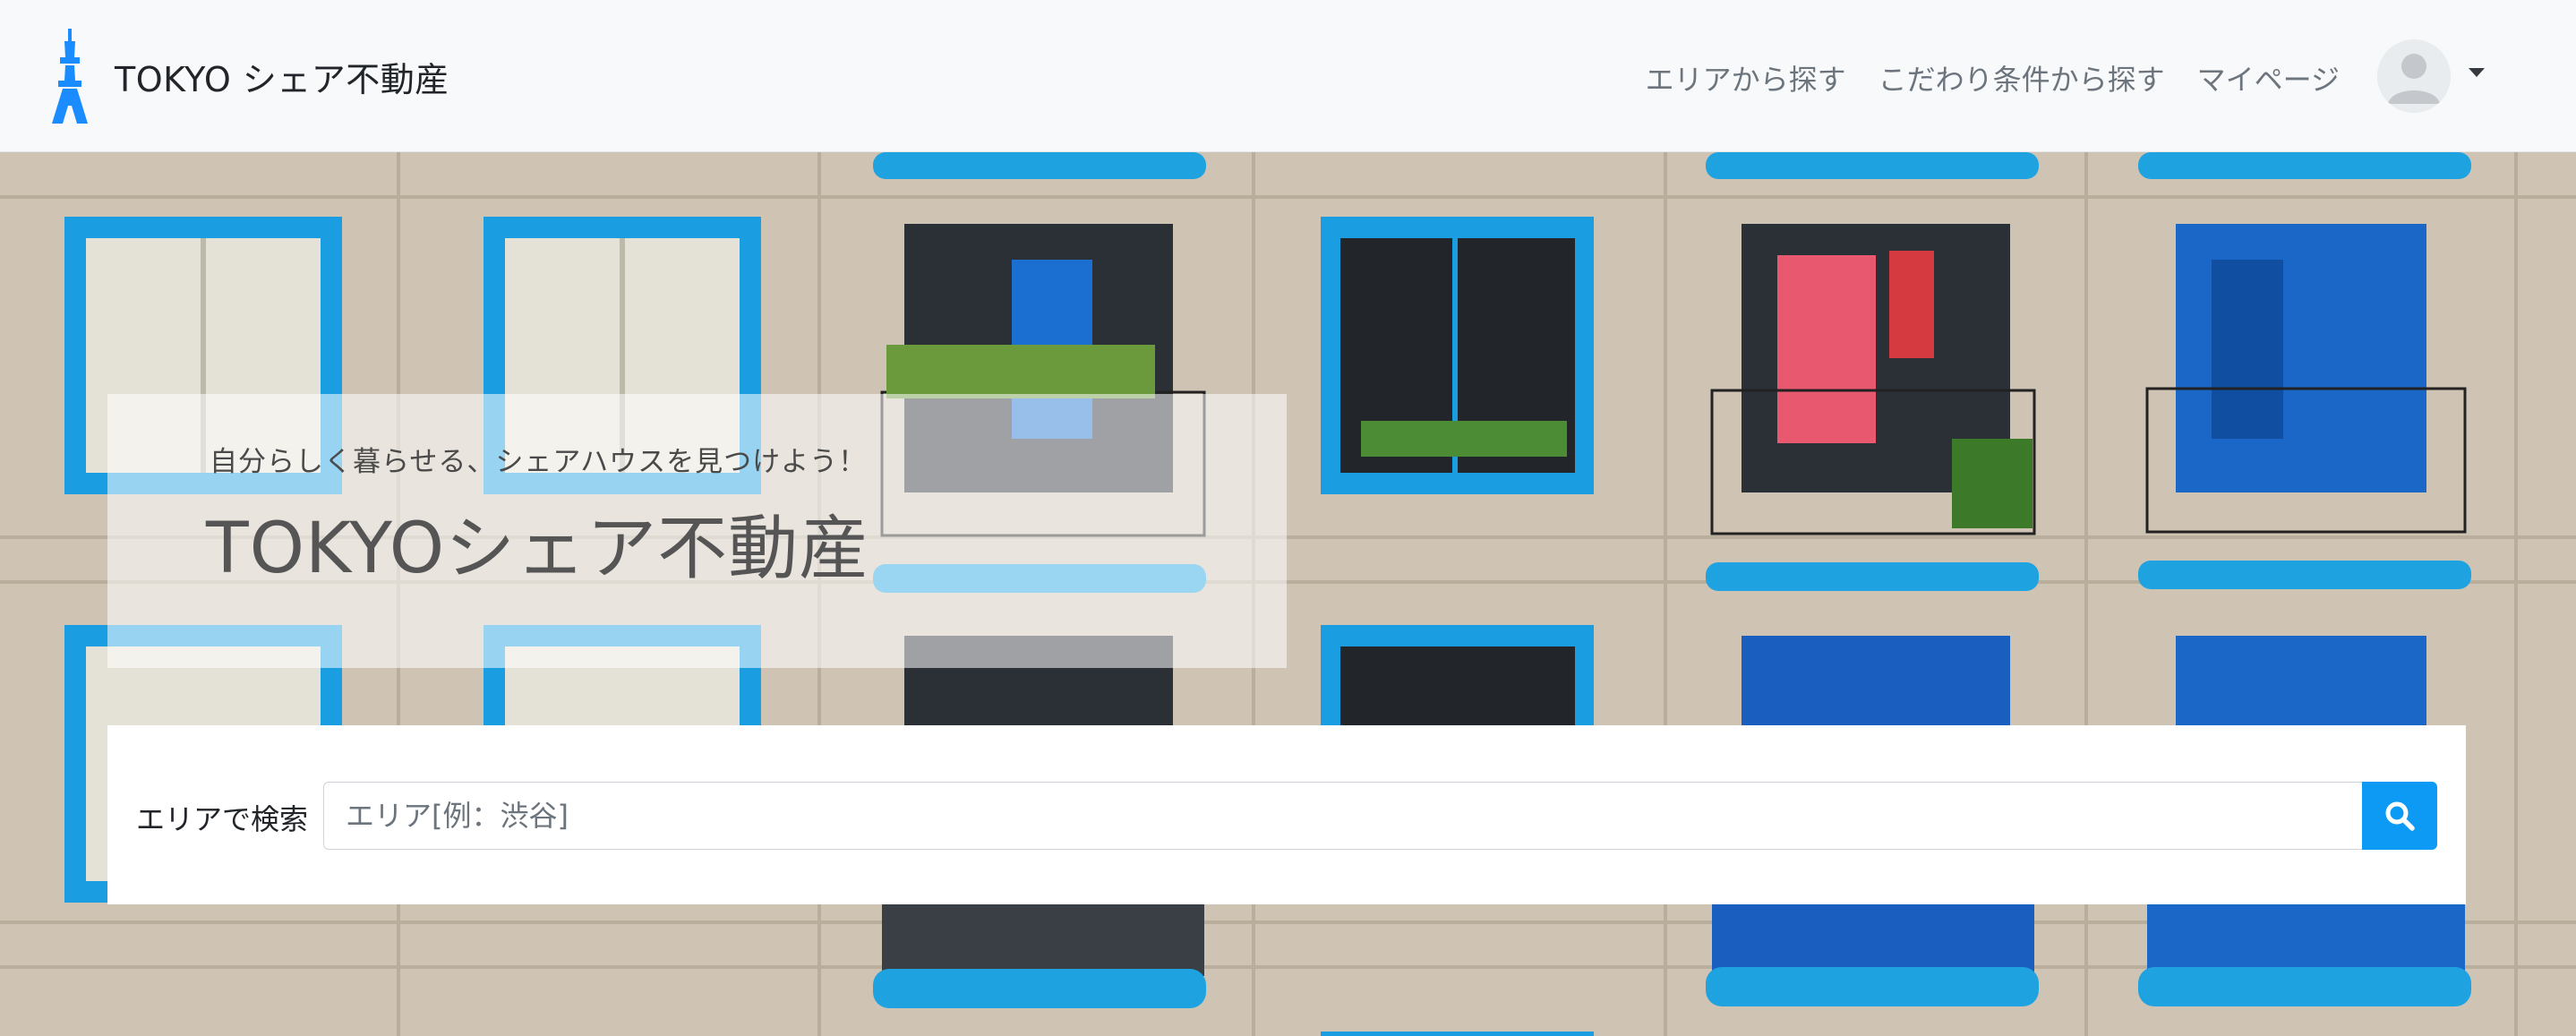 The image size is (2576, 1036). What do you see at coordinates (1343, 816) in the screenshot?
I see `area-search-input` at bounding box center [1343, 816].